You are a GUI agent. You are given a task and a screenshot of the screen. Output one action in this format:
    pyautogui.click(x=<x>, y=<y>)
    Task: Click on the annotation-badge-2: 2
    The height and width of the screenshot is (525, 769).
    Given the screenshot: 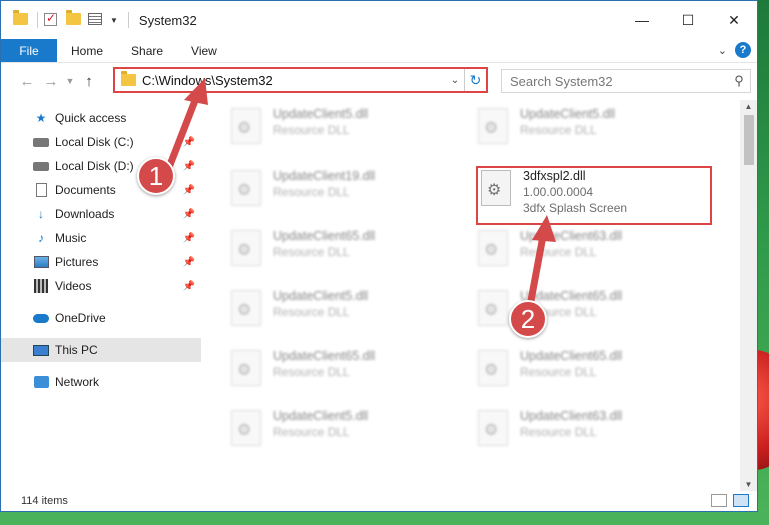 What is the action you would take?
    pyautogui.click(x=528, y=319)
    